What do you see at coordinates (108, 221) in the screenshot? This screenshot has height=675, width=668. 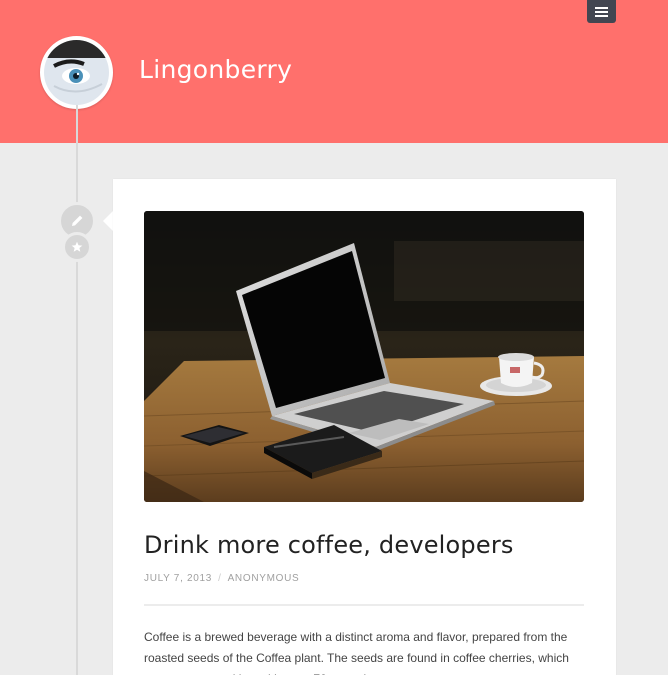 I see `card-pointer` at bounding box center [108, 221].